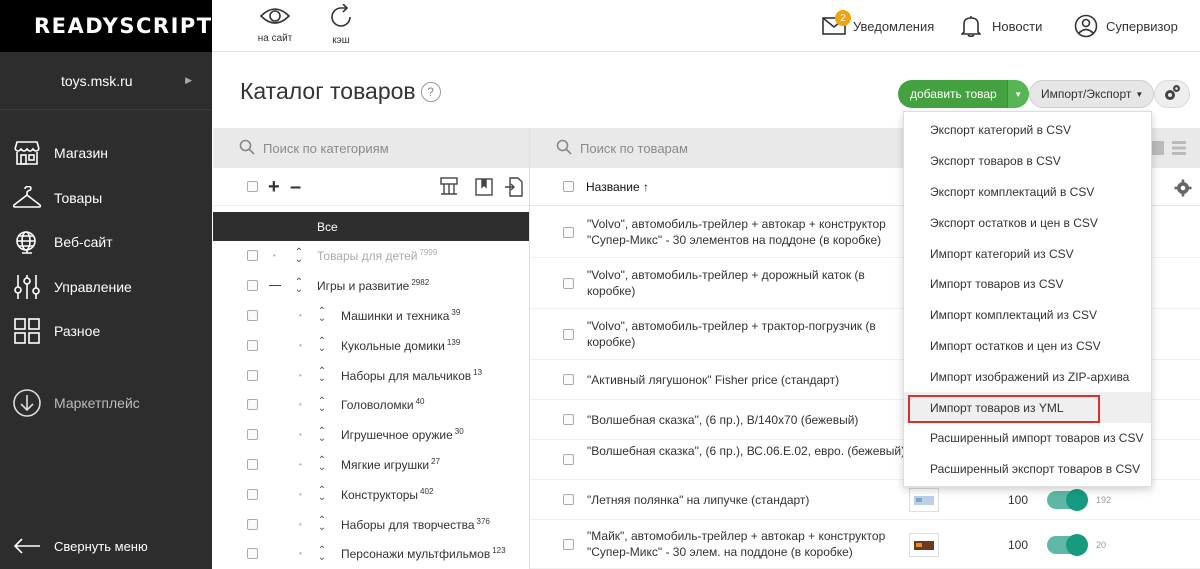 This screenshot has width=1200, height=569. I want to click on settings-button, so click(1172, 94).